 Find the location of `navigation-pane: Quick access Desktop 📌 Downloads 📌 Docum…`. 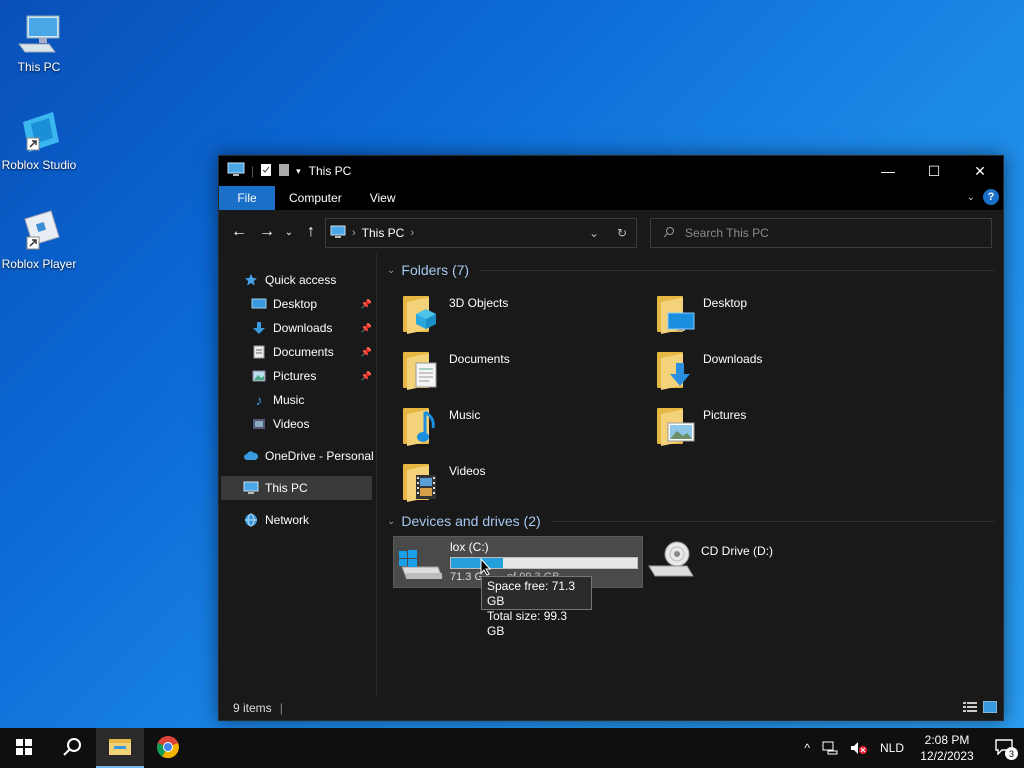

navigation-pane: Quick access Desktop 📌 Downloads 📌 Docum… is located at coordinates (298, 475).